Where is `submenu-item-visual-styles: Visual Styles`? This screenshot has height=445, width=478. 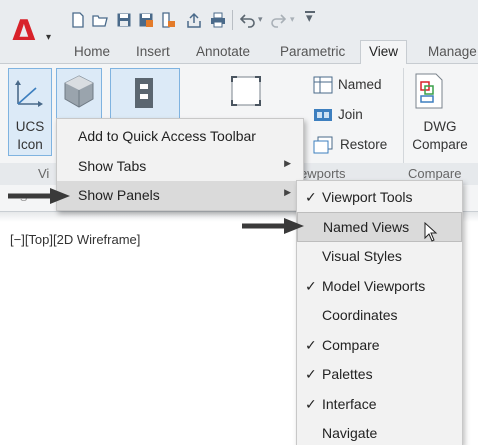
submenu-item-visual-styles: Visual Styles is located at coordinates (379, 257).